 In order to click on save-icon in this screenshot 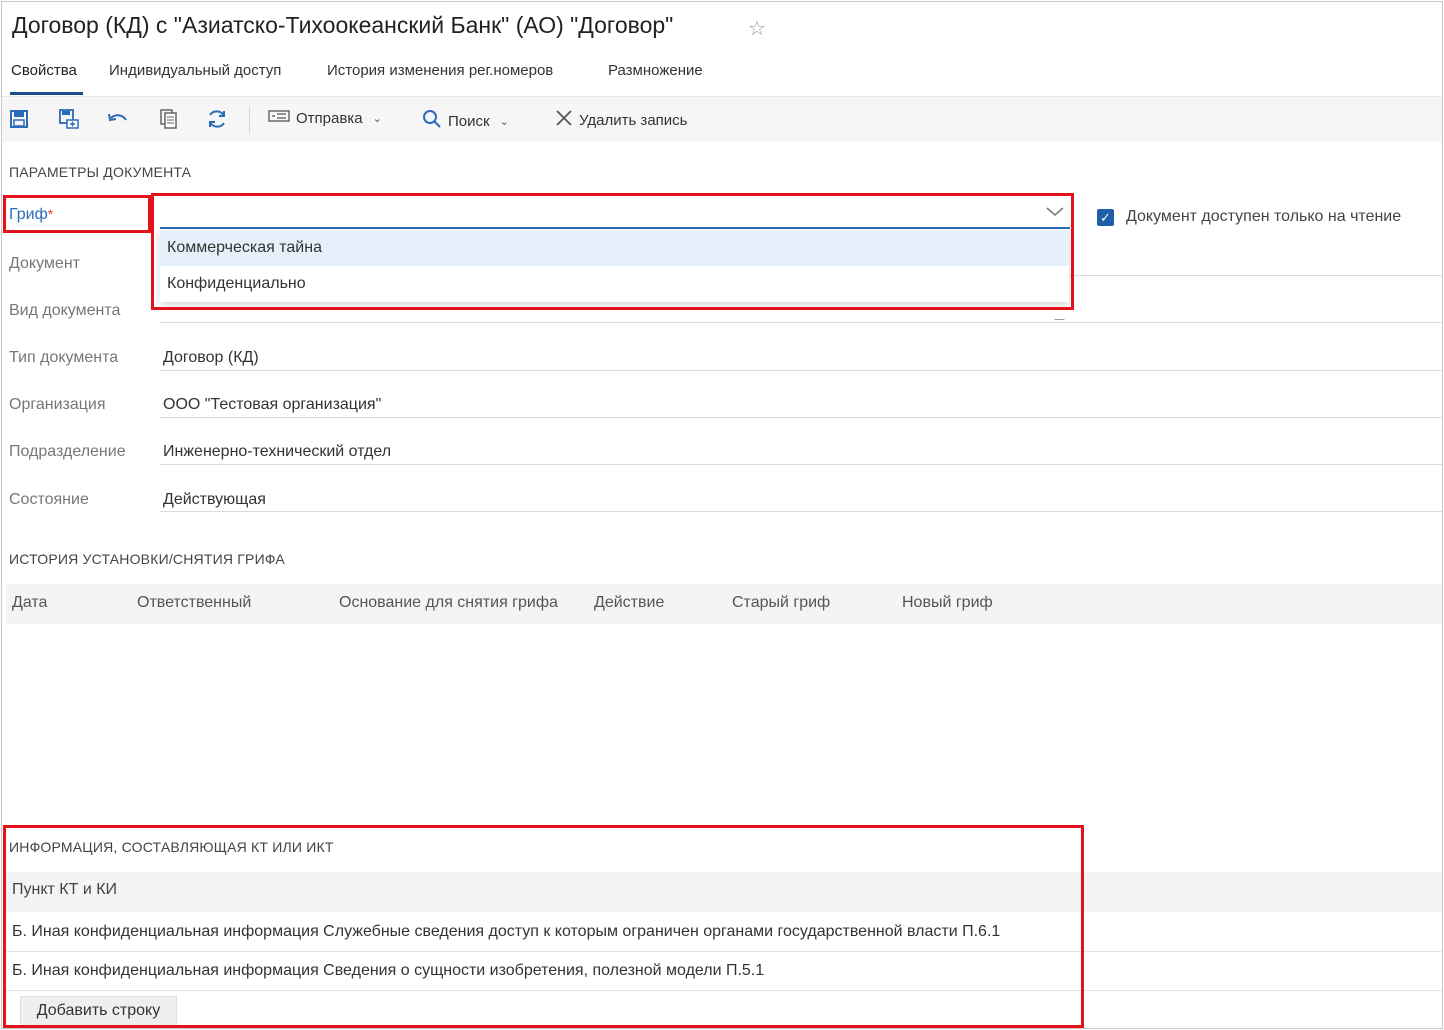, I will do `click(19, 119)`.